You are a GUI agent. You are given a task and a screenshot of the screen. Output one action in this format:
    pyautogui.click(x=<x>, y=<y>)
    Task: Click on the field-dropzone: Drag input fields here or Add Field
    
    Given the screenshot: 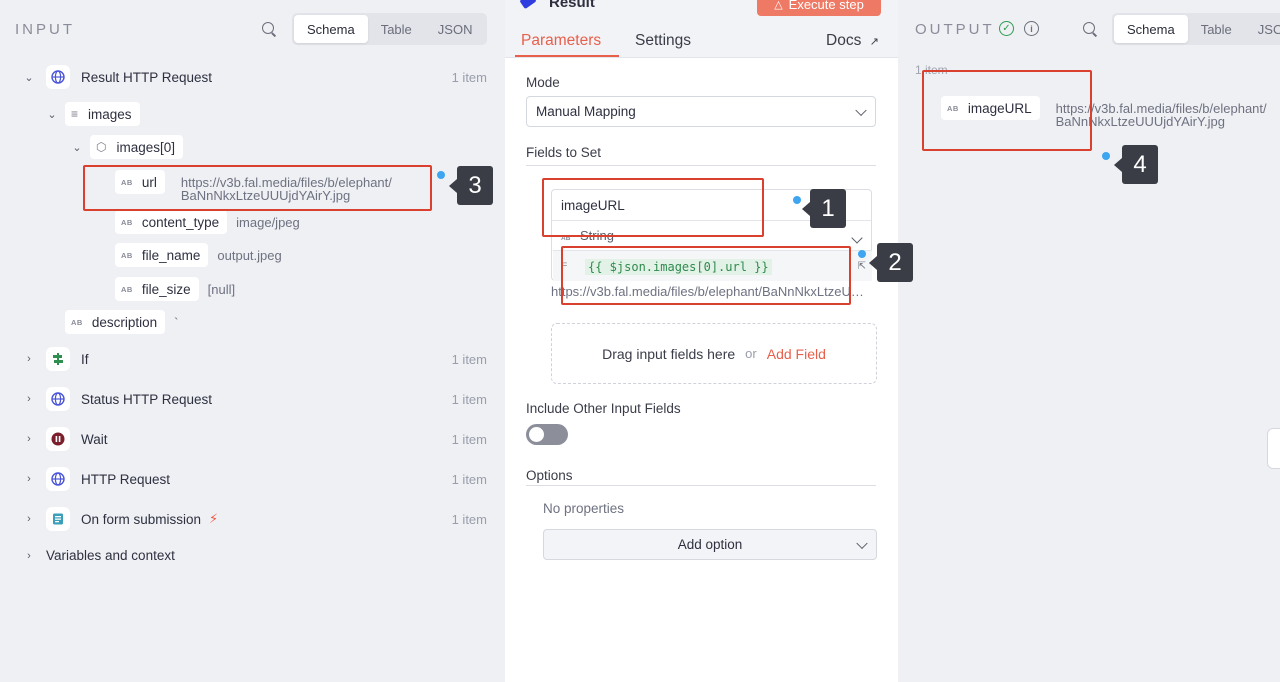 What is the action you would take?
    pyautogui.click(x=714, y=353)
    